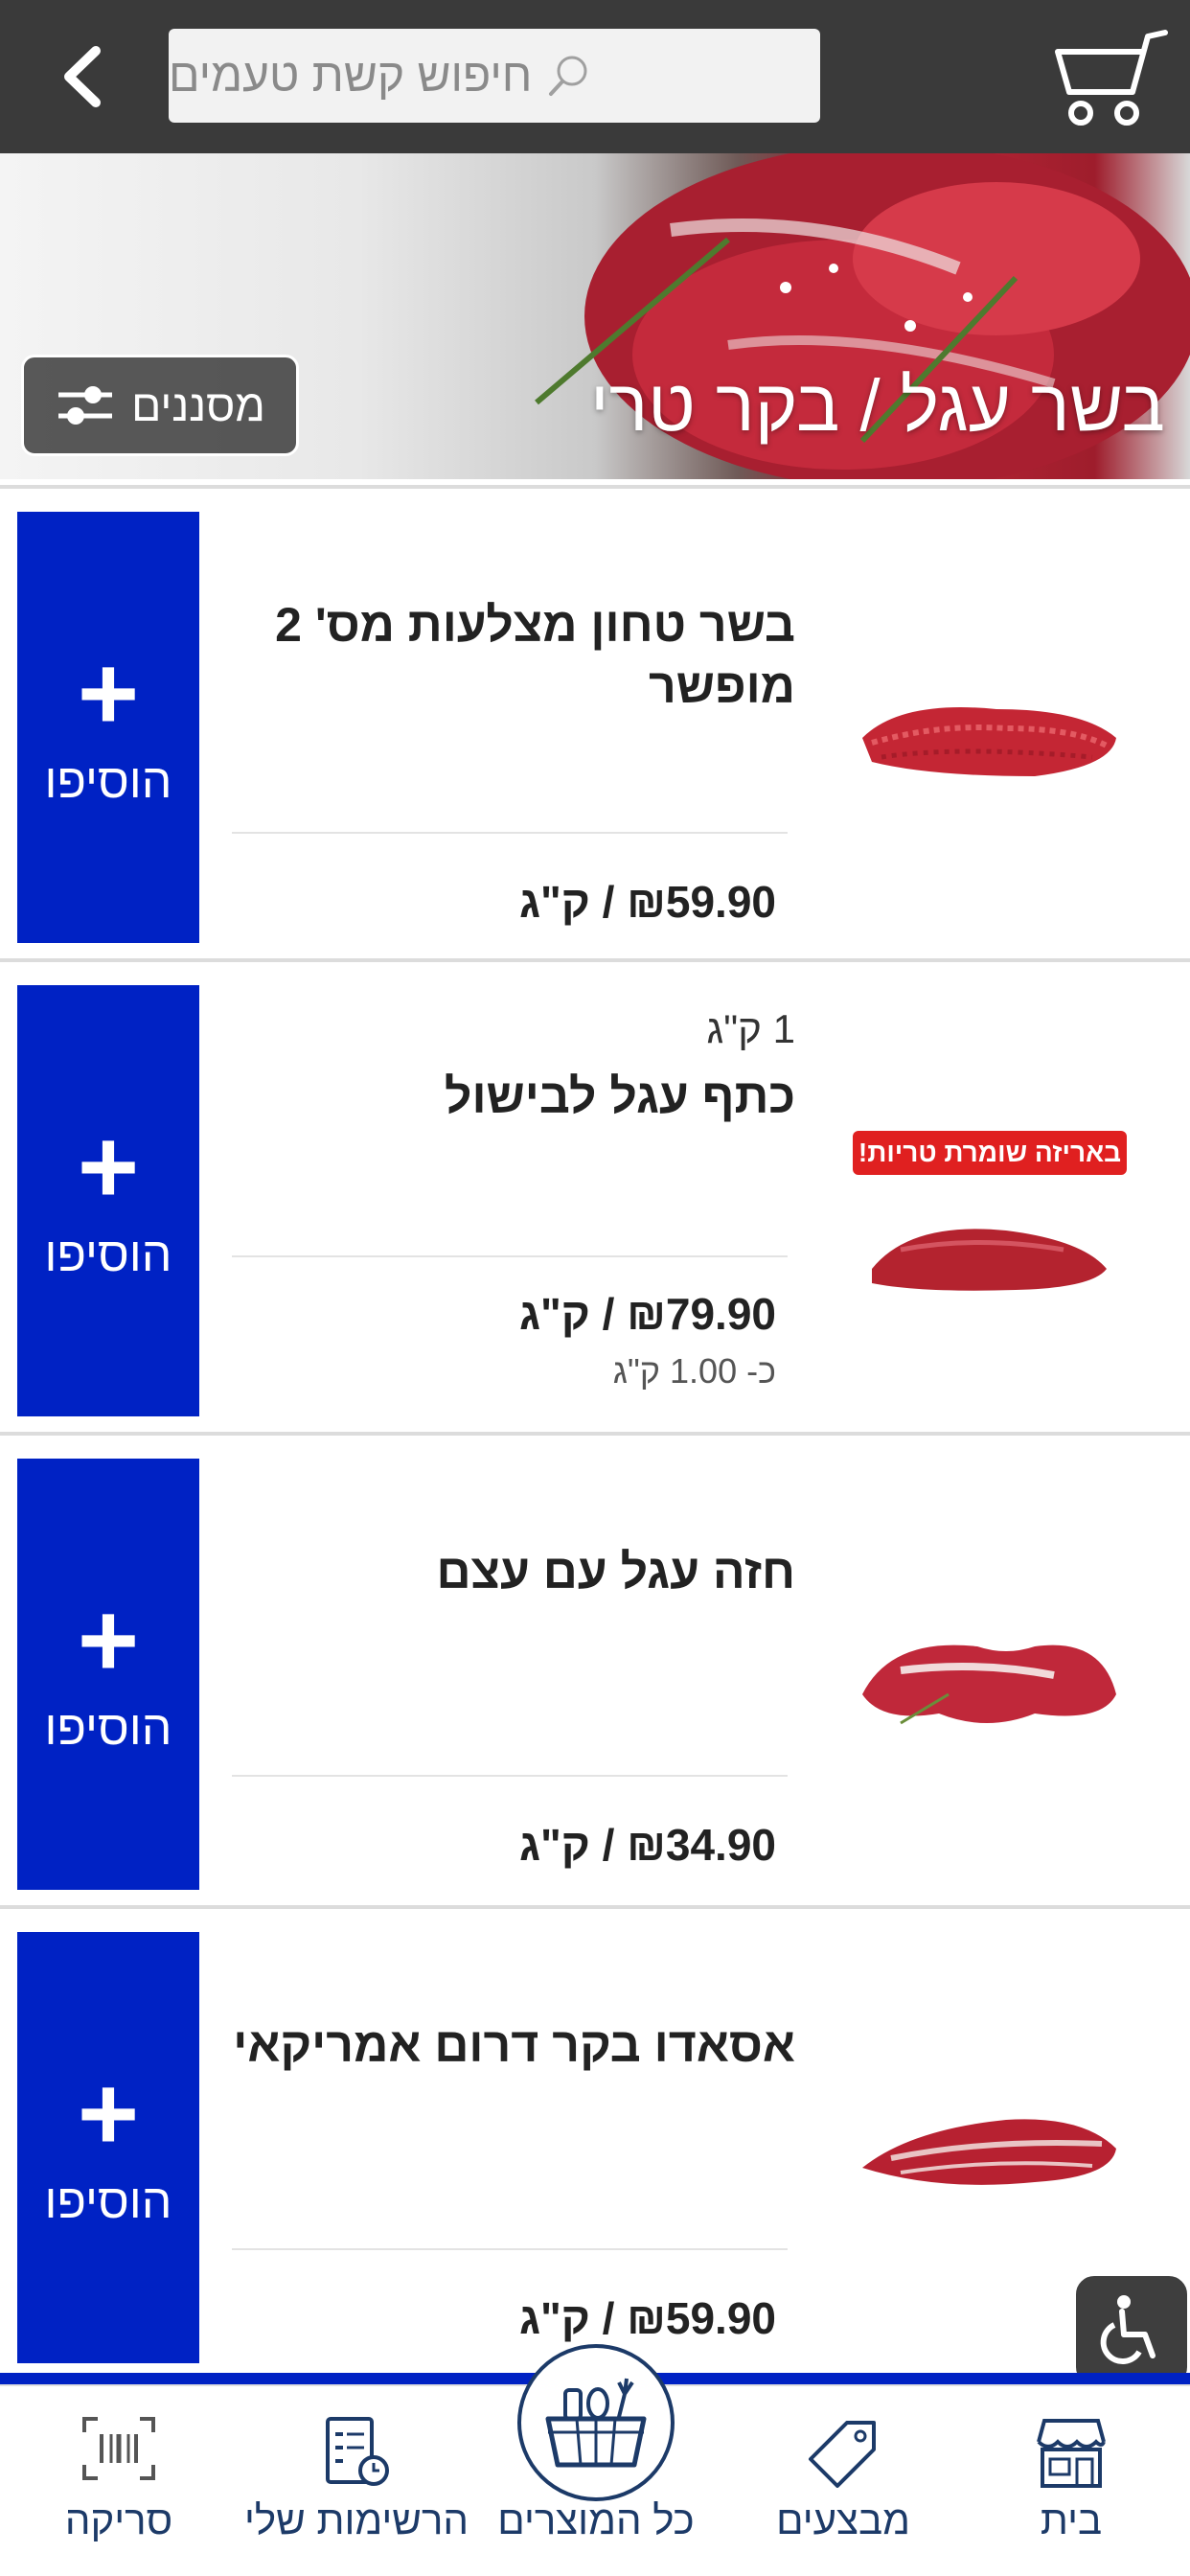  I want to click on nav-item-deals: מבצעים, so click(843, 2482).